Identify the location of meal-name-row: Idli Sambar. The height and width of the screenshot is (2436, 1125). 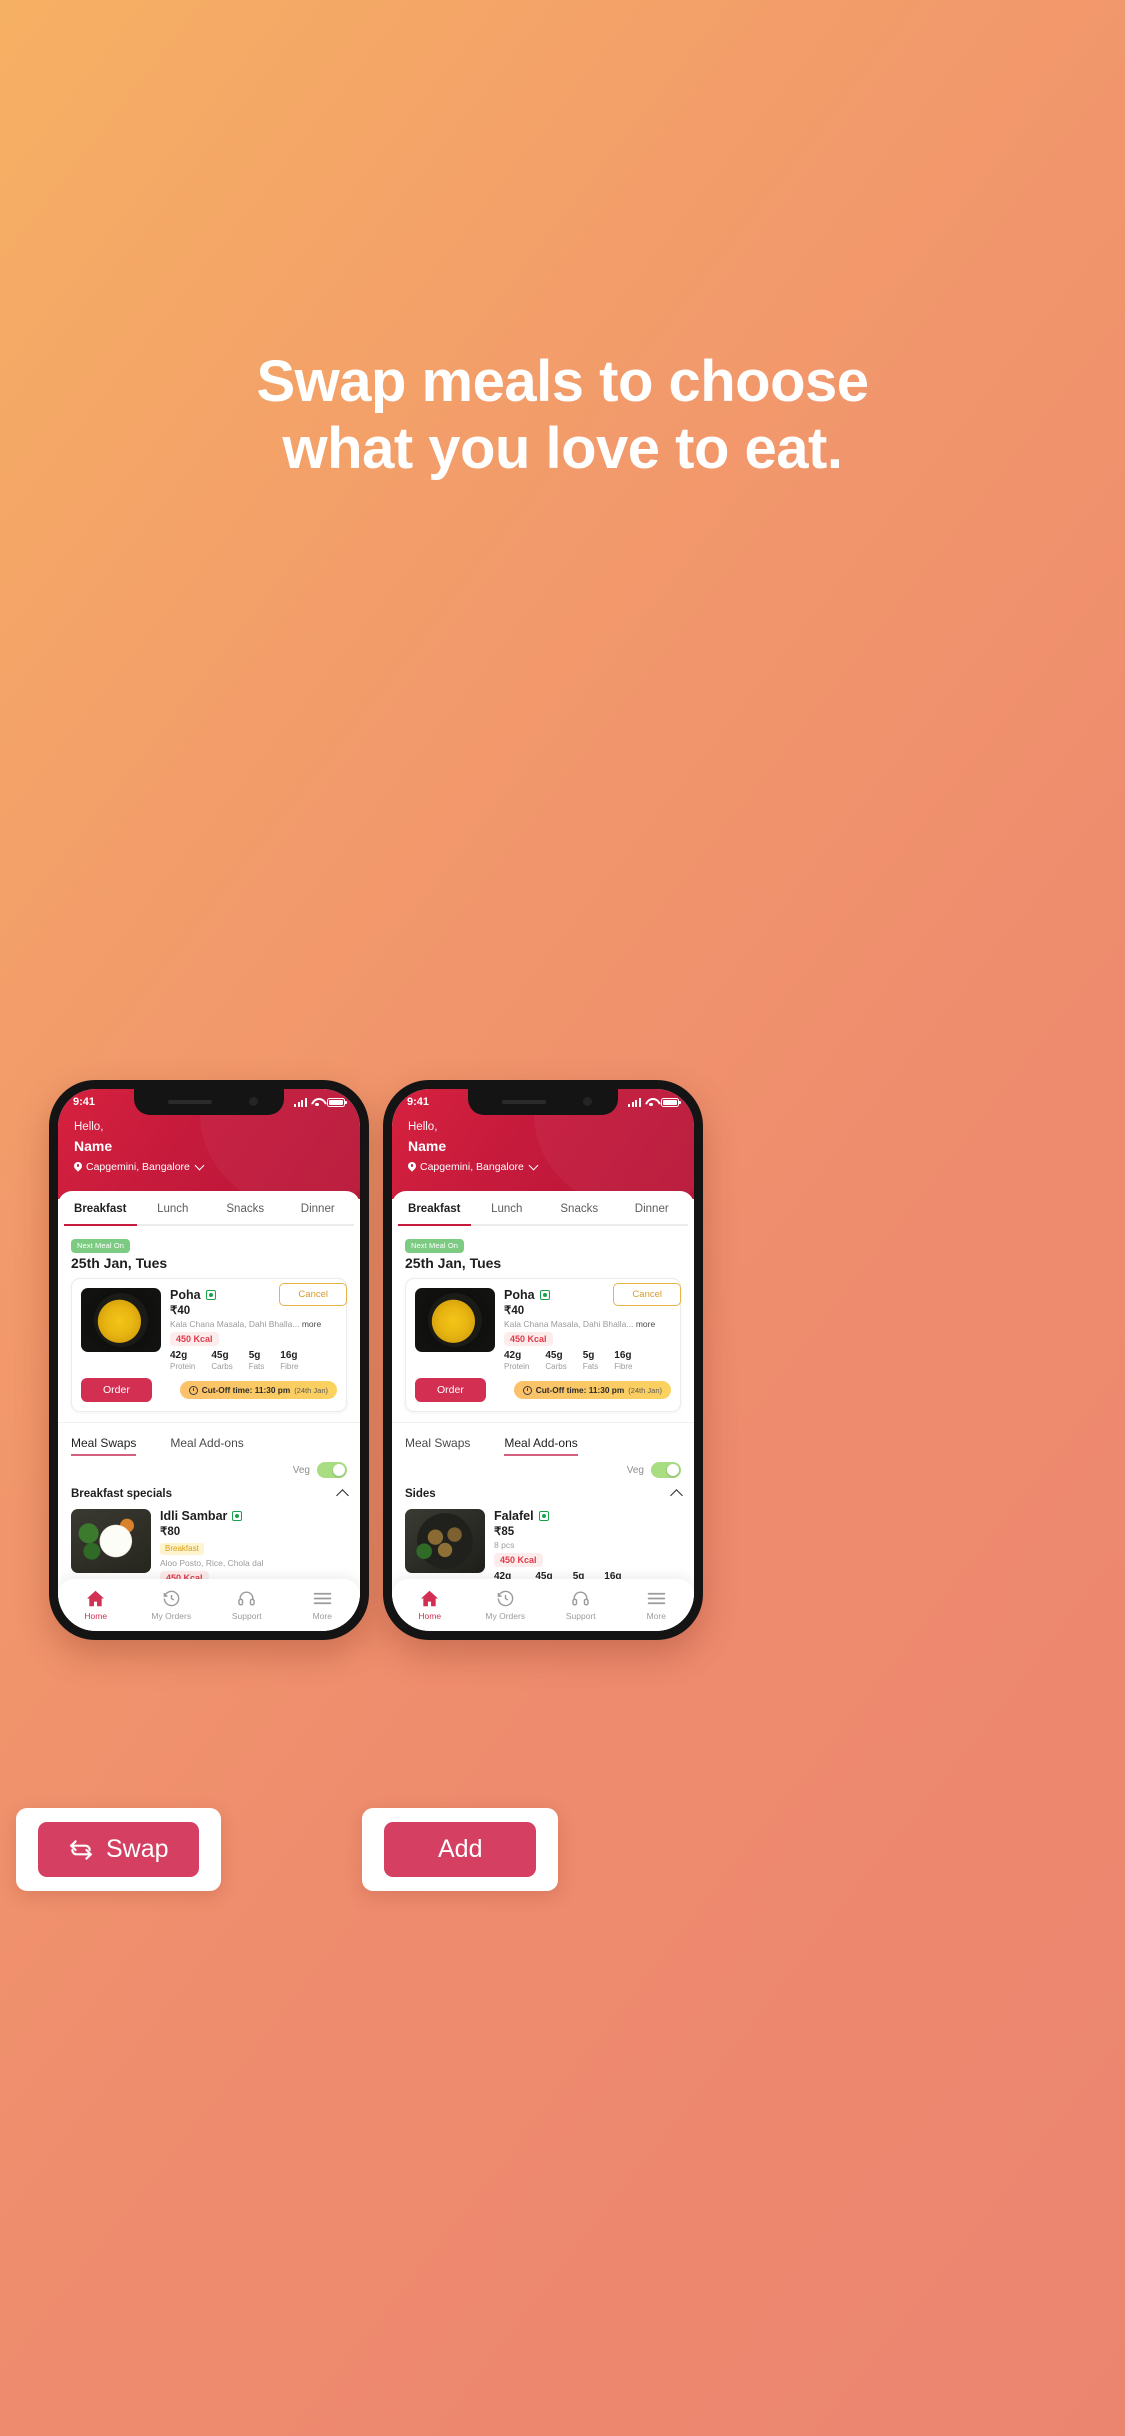
(253, 1516).